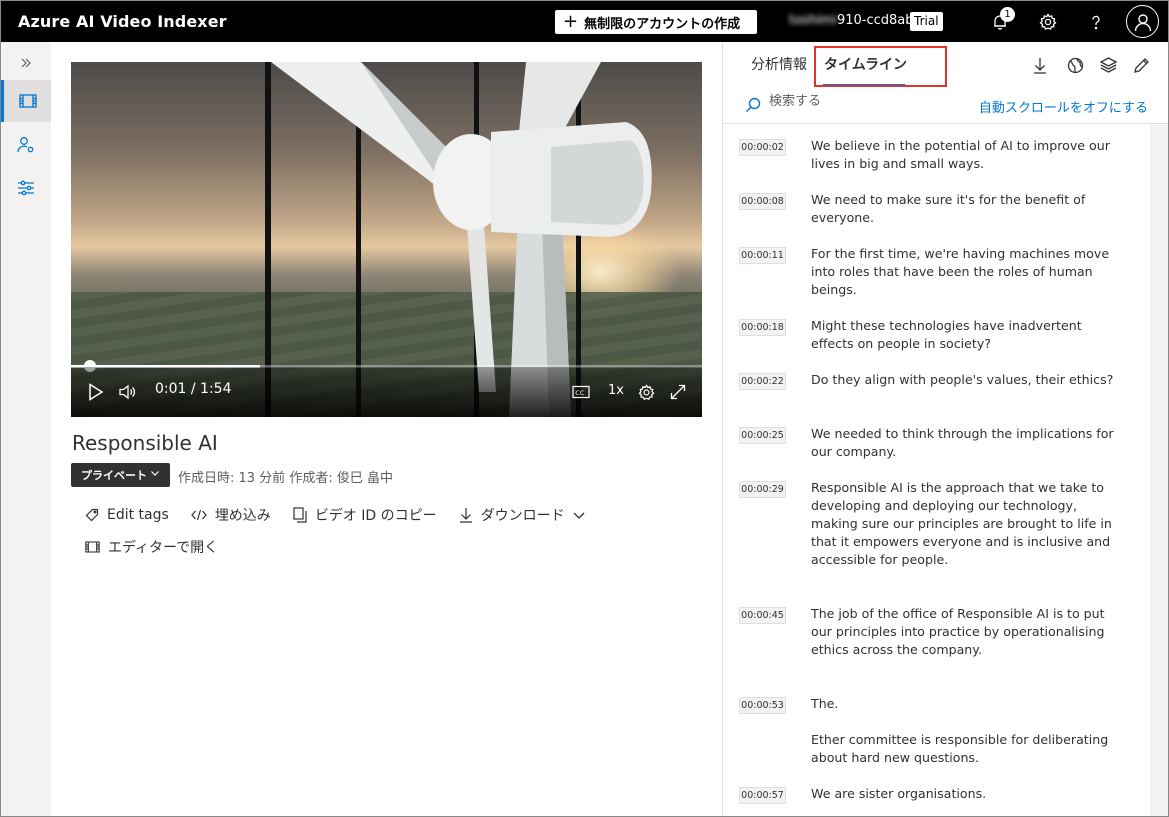  I want to click on trial-badge: Trial, so click(926, 21).